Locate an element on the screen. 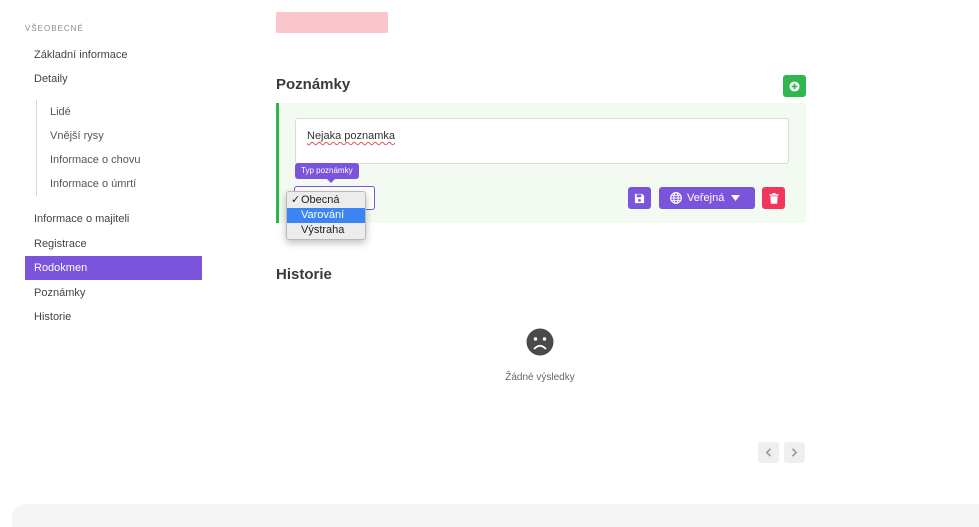 The height and width of the screenshot is (527, 979). note-type-dropdown: ✓Obecná Varování Výstraha is located at coordinates (326, 215).